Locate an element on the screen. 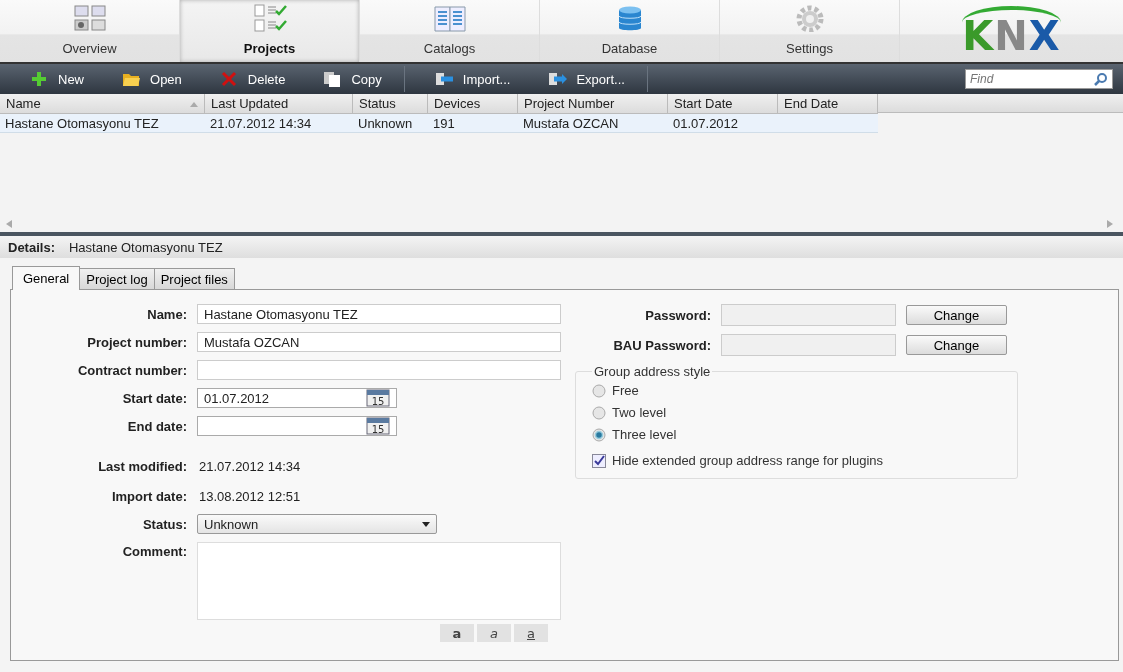  checkbox-option: Hide extended group address range for plugins is located at coordinates (798, 460).